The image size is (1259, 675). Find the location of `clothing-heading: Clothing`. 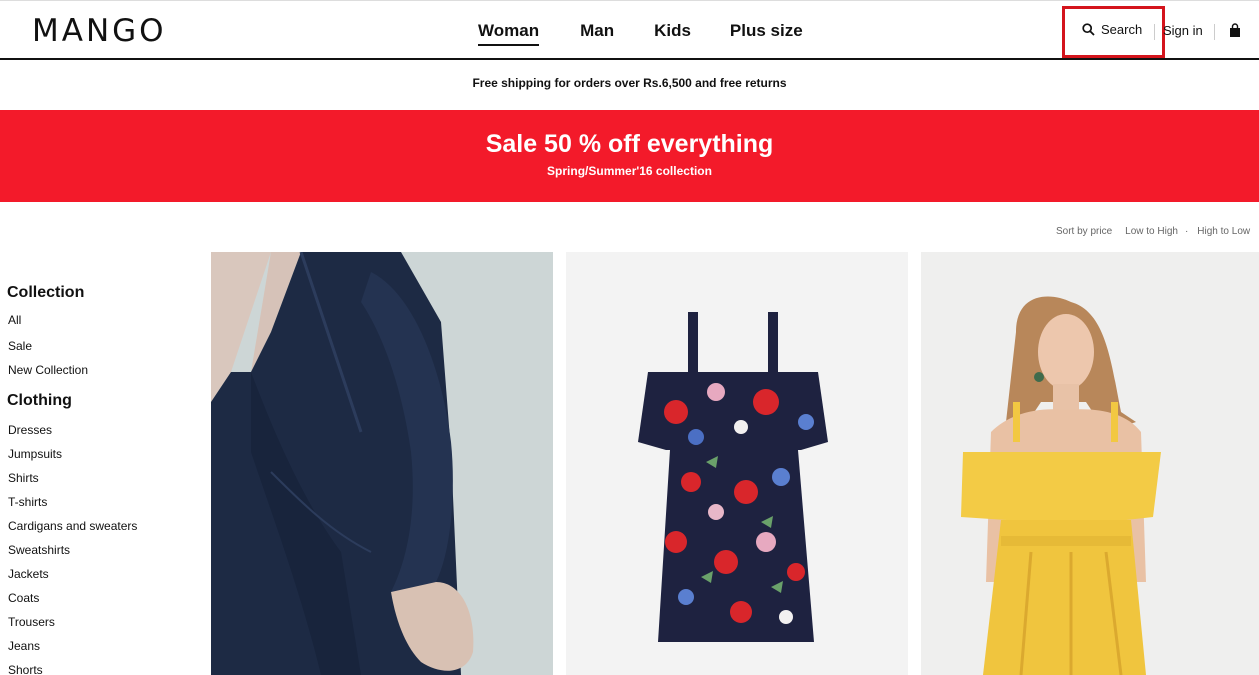

clothing-heading: Clothing is located at coordinates (39, 400).